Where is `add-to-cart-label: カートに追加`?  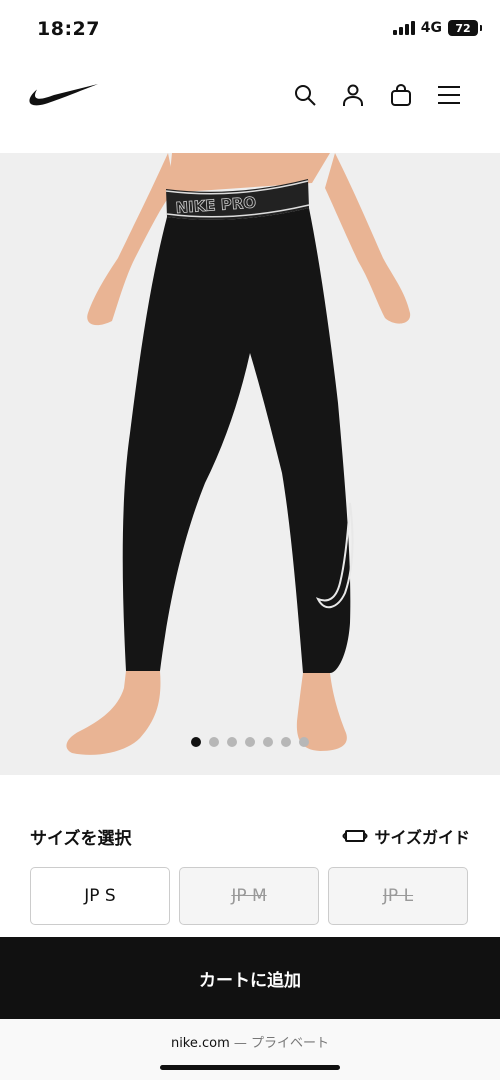 add-to-cart-label: カートに追加 is located at coordinates (250, 980).